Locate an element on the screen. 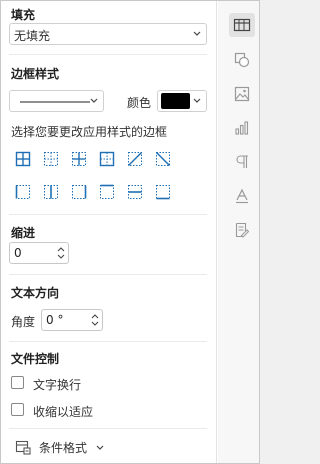  inner-borders-button is located at coordinates (51, 159).